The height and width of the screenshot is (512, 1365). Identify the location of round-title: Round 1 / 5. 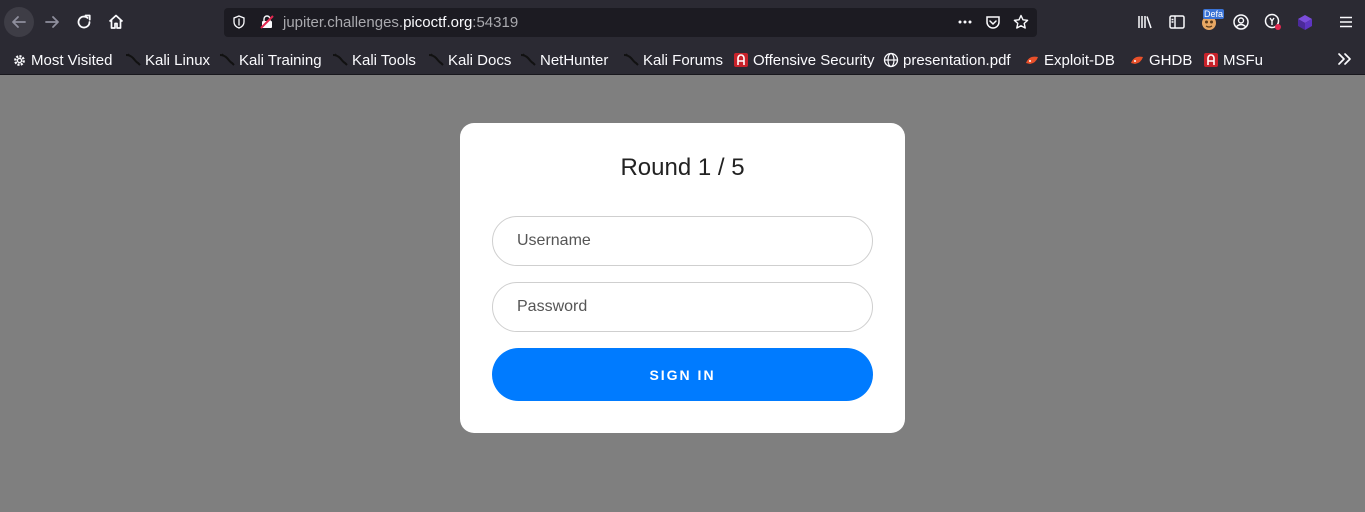
(682, 167).